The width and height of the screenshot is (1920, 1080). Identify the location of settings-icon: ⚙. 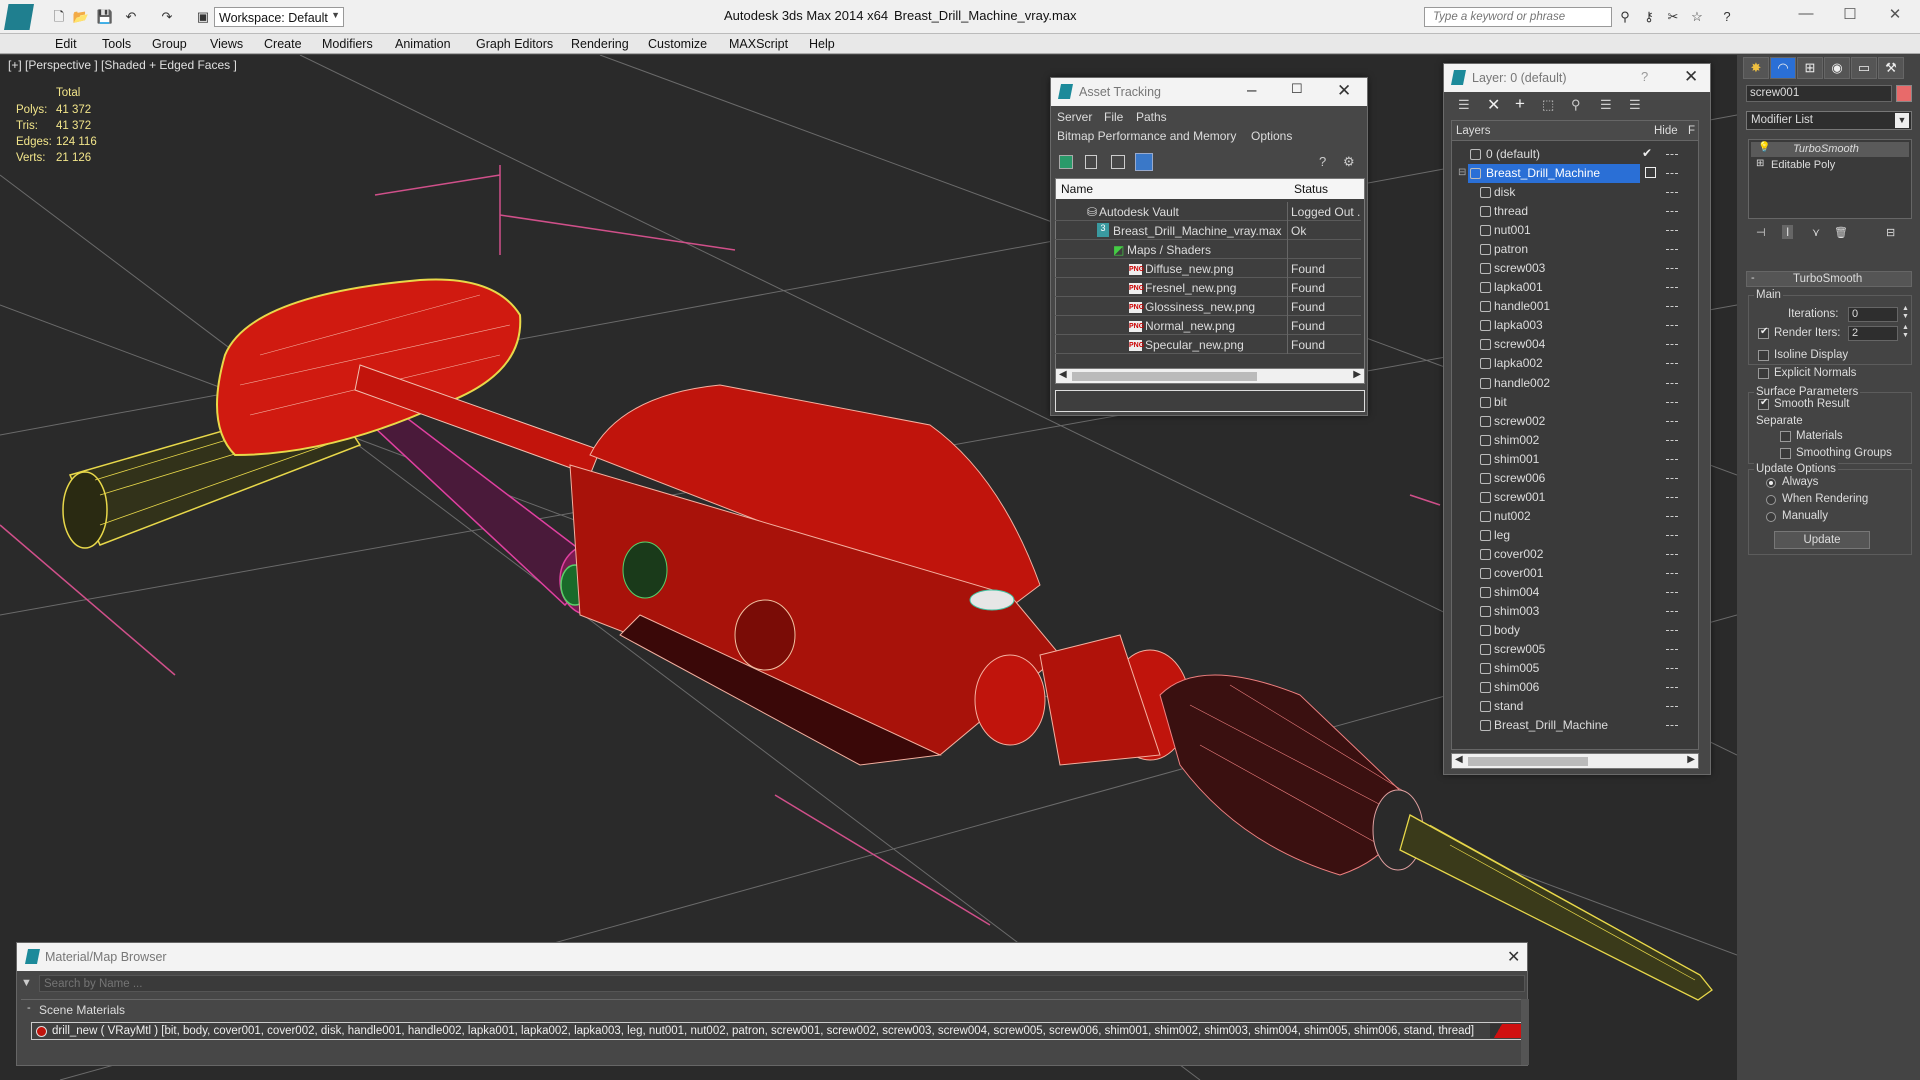
(1349, 162).